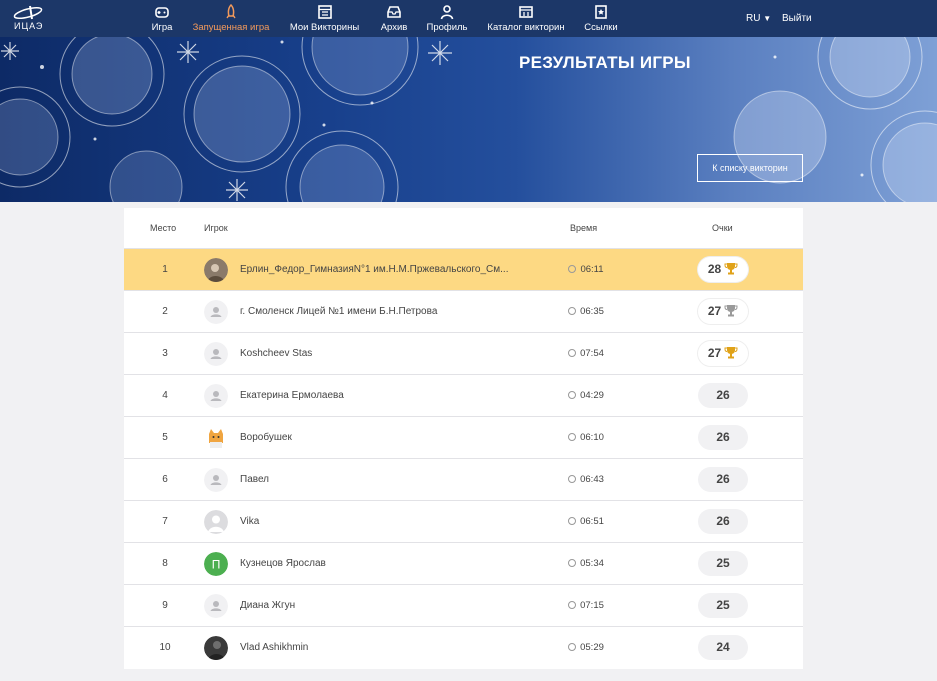 Image resolution: width=937 pixels, height=681 pixels. I want to click on rank-cell: 3, so click(165, 353).